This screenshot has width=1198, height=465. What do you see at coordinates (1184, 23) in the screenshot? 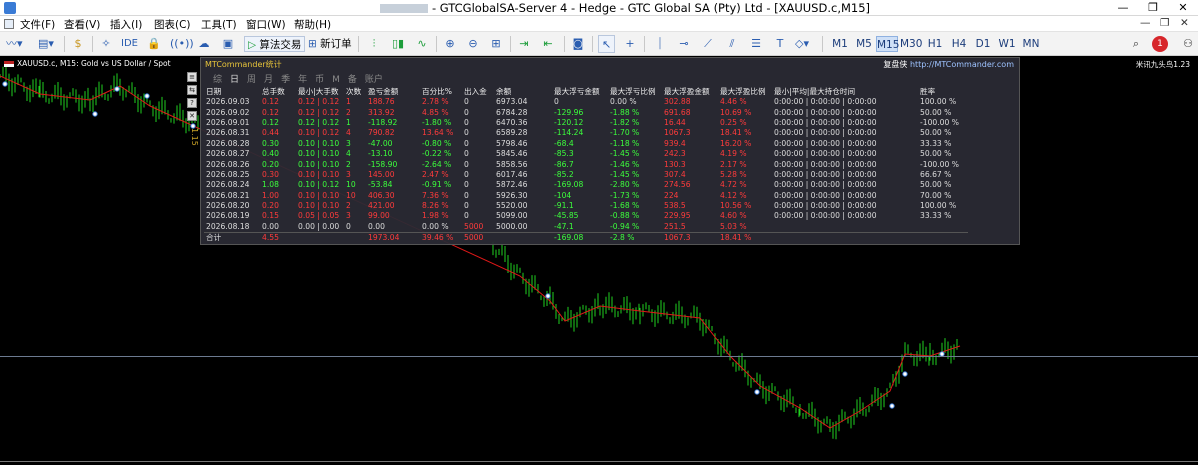
I see `inner-close-button: ✕` at bounding box center [1184, 23].